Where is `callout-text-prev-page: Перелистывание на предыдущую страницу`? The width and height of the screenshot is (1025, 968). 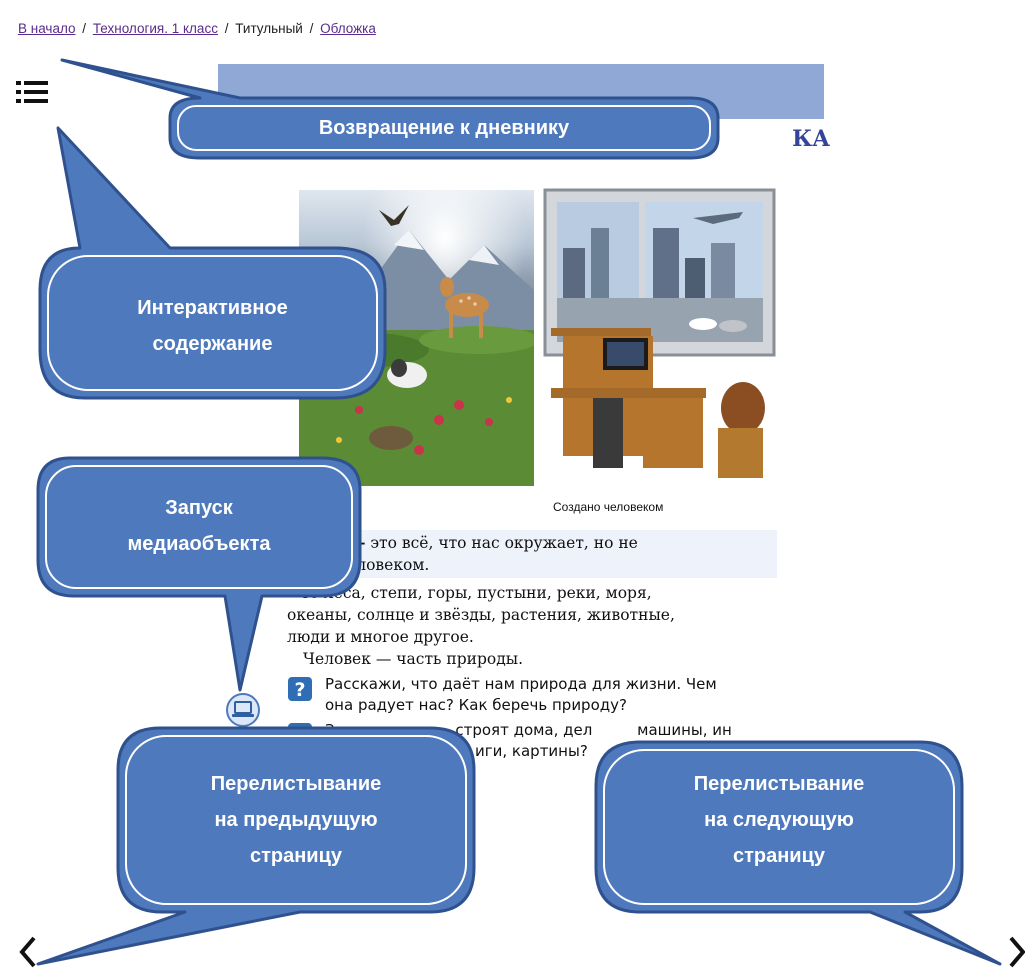
callout-text-prev-page: Перелистывание на предыдущую страницу is located at coordinates (296, 820).